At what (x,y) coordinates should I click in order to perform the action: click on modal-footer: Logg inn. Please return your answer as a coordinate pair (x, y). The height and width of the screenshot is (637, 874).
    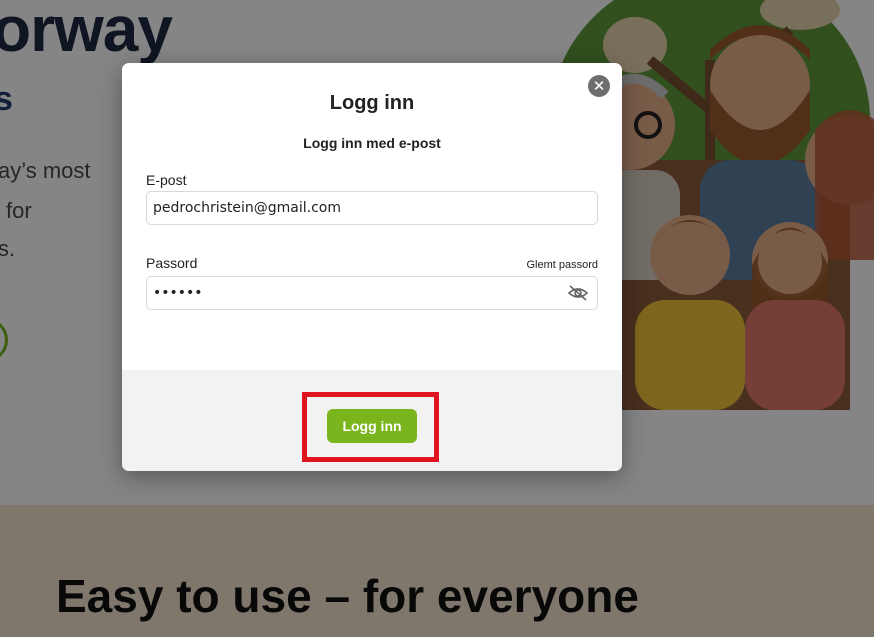
    Looking at the image, I should click on (372, 420).